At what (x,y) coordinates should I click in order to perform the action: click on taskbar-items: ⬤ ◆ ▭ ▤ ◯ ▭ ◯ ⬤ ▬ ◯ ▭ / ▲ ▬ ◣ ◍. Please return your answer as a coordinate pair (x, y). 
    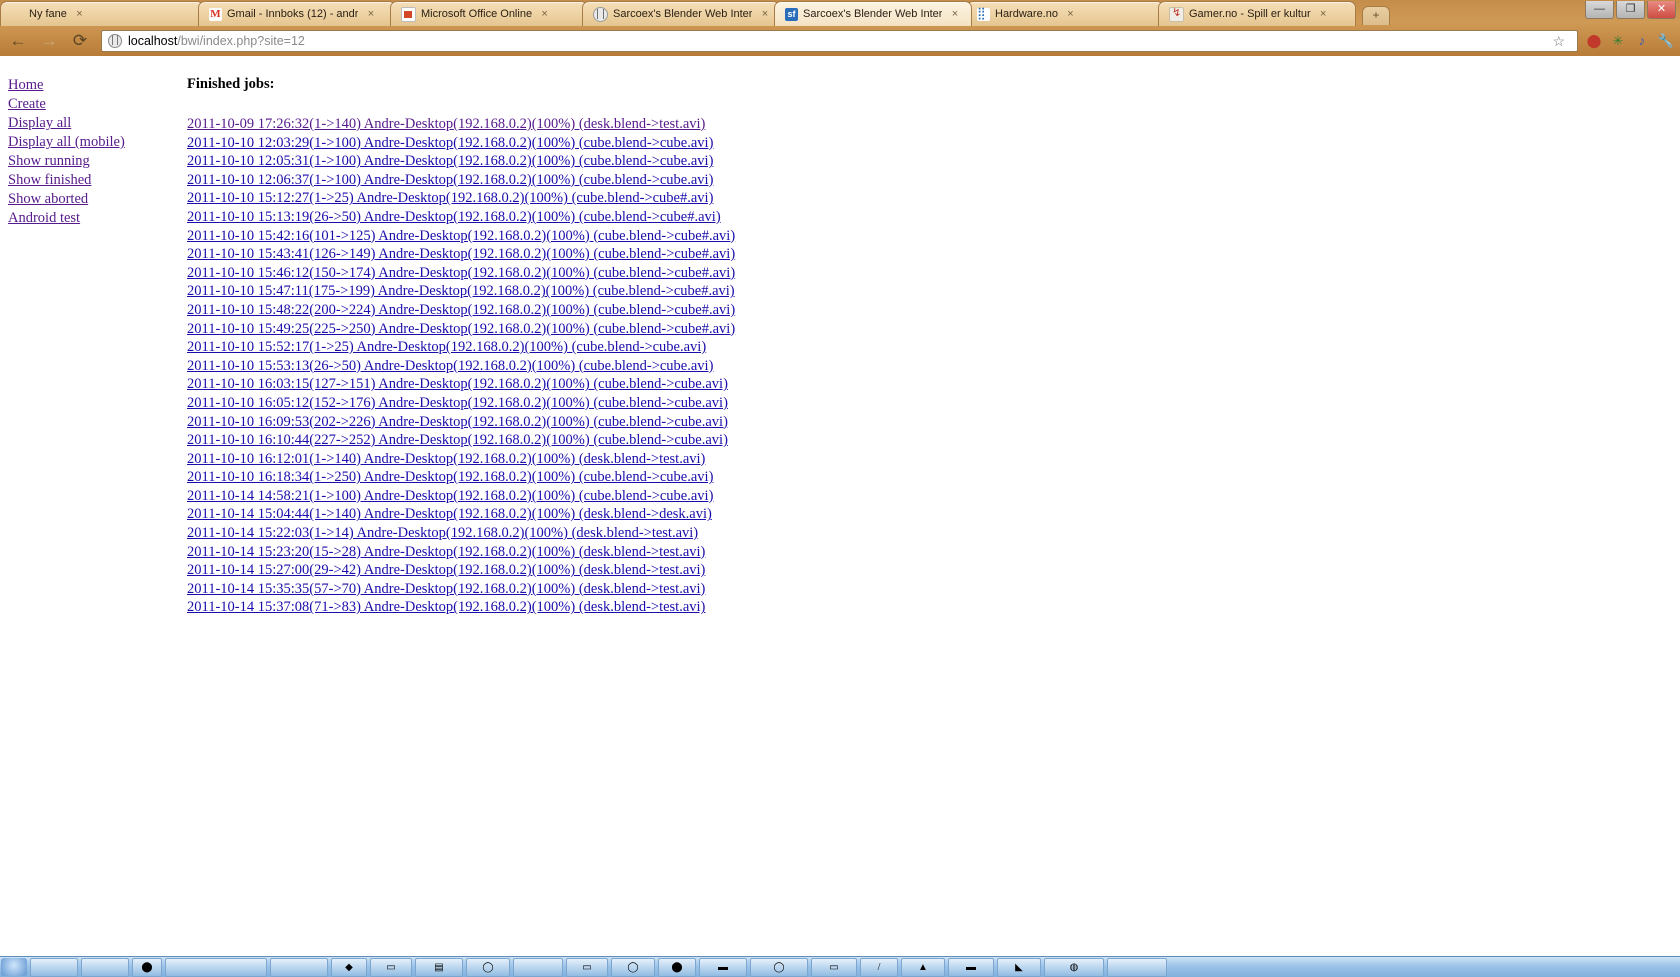
    Looking at the image, I should click on (597, 967).